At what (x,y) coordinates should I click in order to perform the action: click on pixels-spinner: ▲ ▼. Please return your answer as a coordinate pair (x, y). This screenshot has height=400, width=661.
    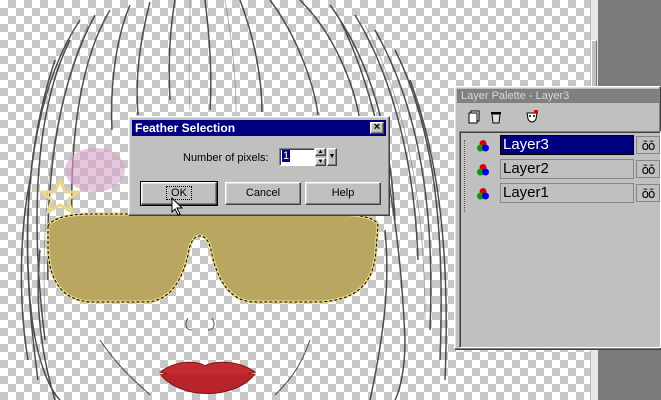
    Looking at the image, I should click on (320, 157).